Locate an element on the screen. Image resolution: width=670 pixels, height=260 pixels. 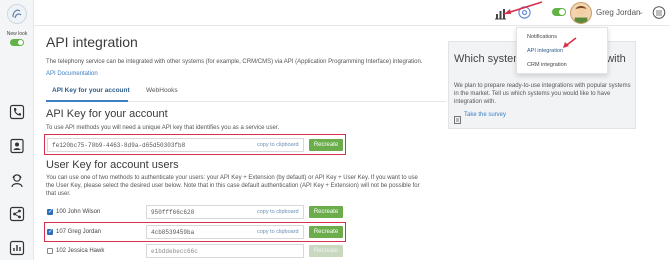
user-key-copy-link-john-wilson: copy to clipboard is located at coordinates (278, 212).